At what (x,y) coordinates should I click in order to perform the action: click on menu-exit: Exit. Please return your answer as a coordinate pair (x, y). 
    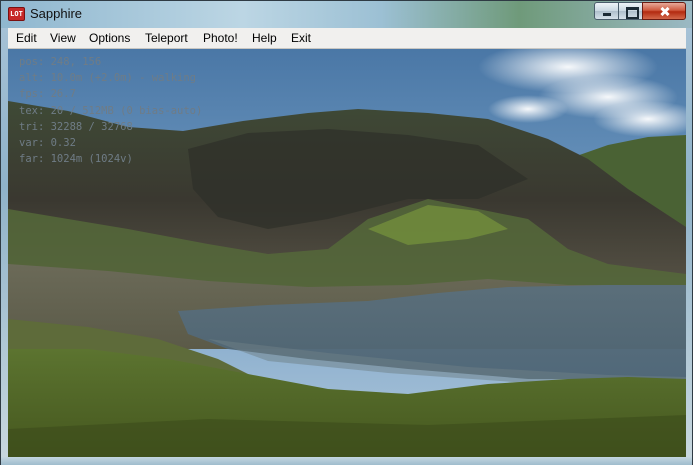
    Looking at the image, I should click on (301, 38).